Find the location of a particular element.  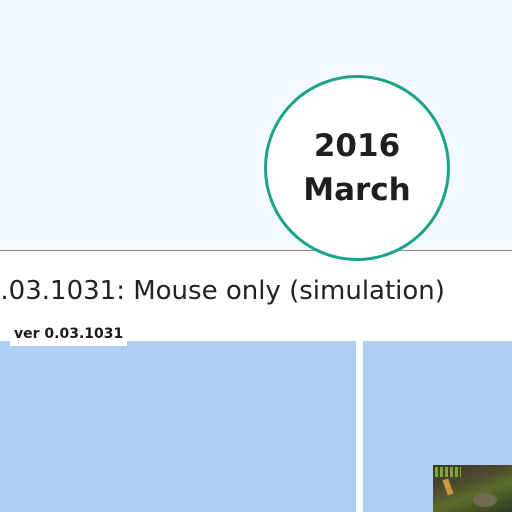

game-character is located at coordinates (448, 487).